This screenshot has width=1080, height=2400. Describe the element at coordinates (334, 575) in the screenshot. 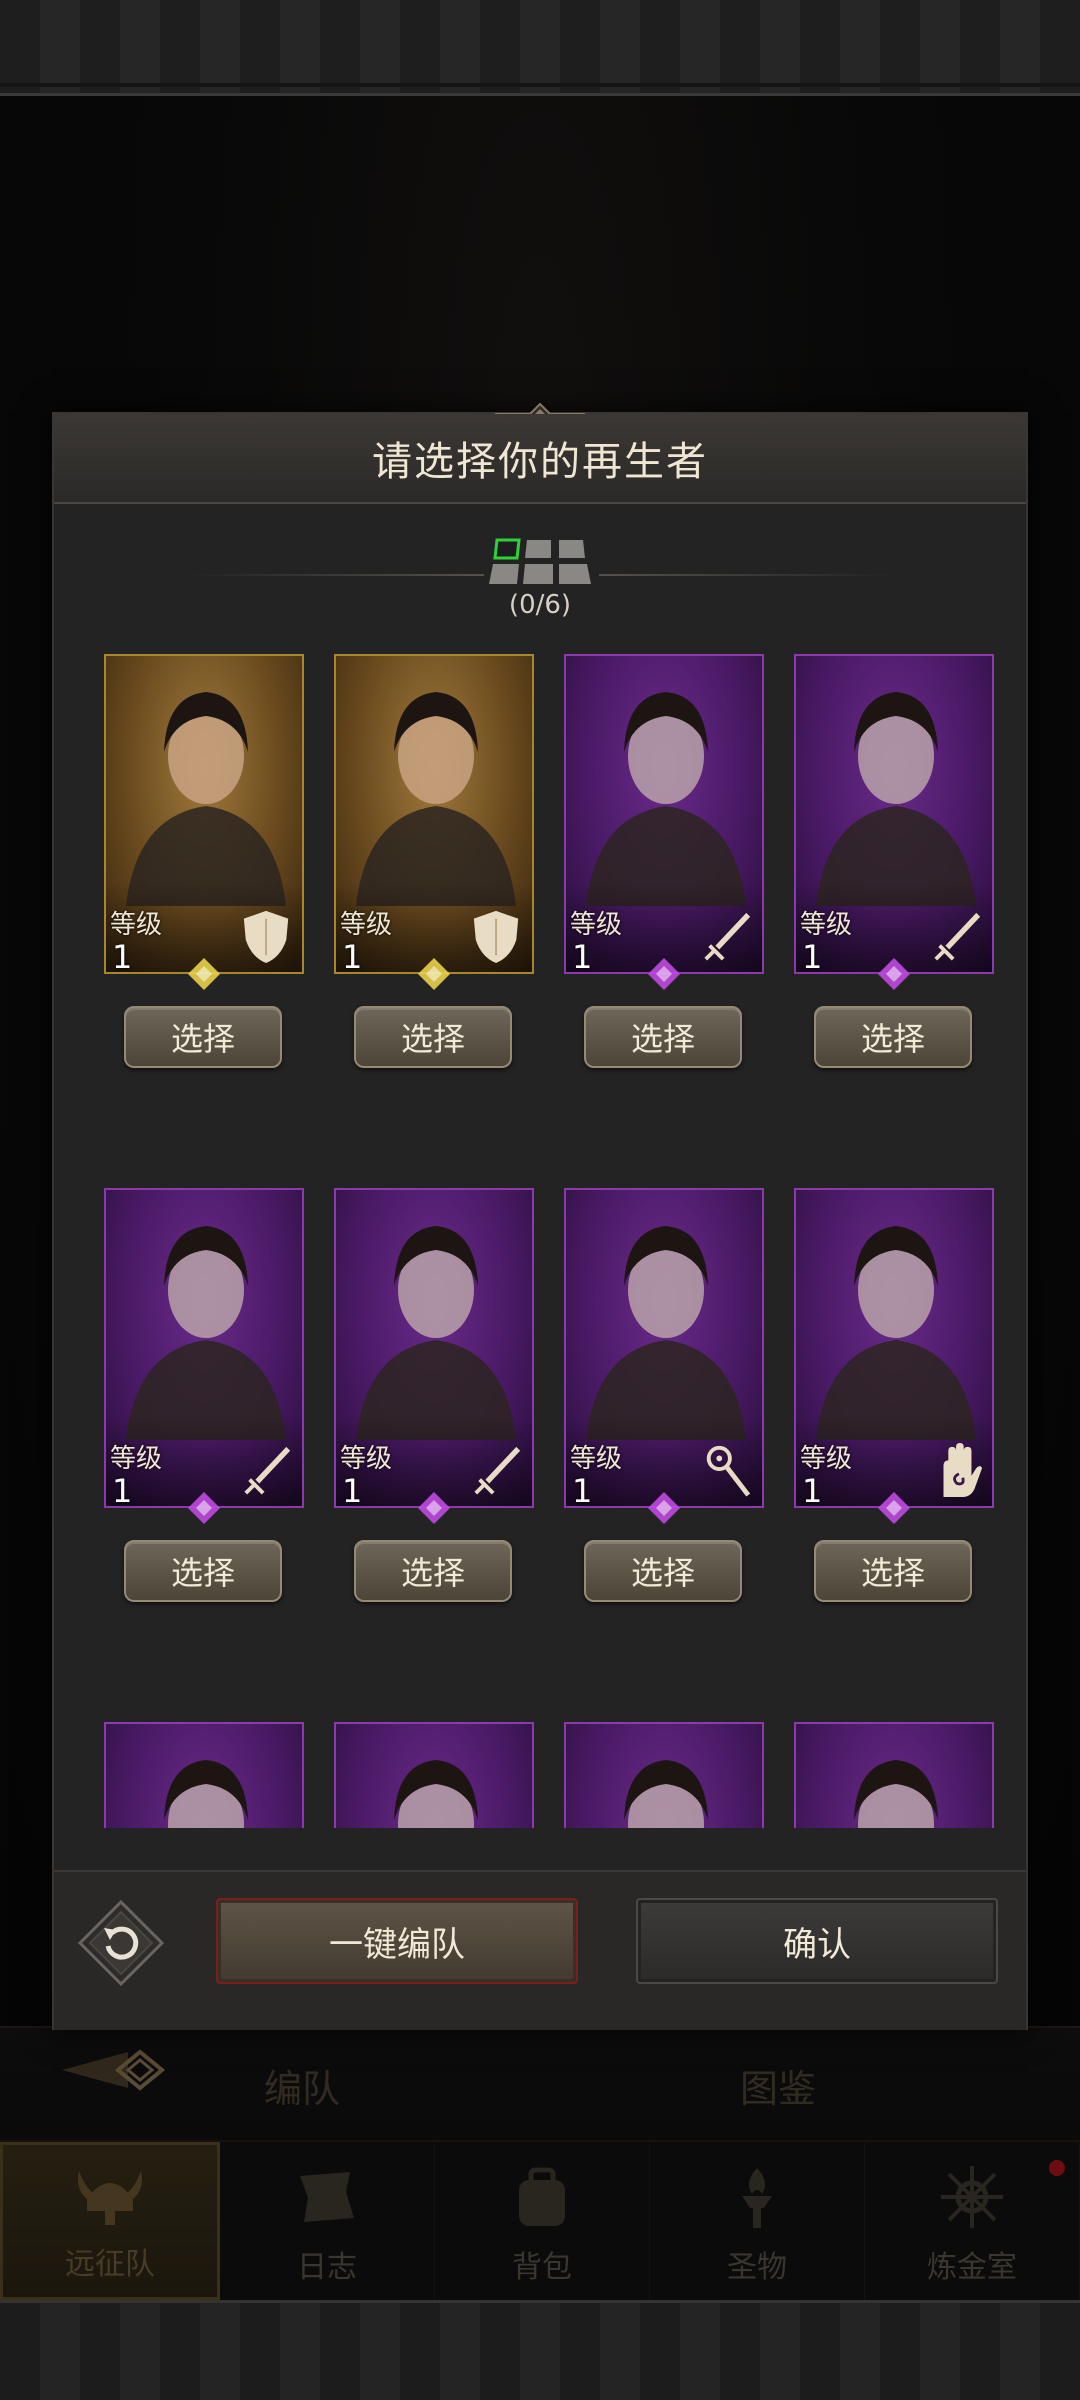

I see `divider-left` at that location.